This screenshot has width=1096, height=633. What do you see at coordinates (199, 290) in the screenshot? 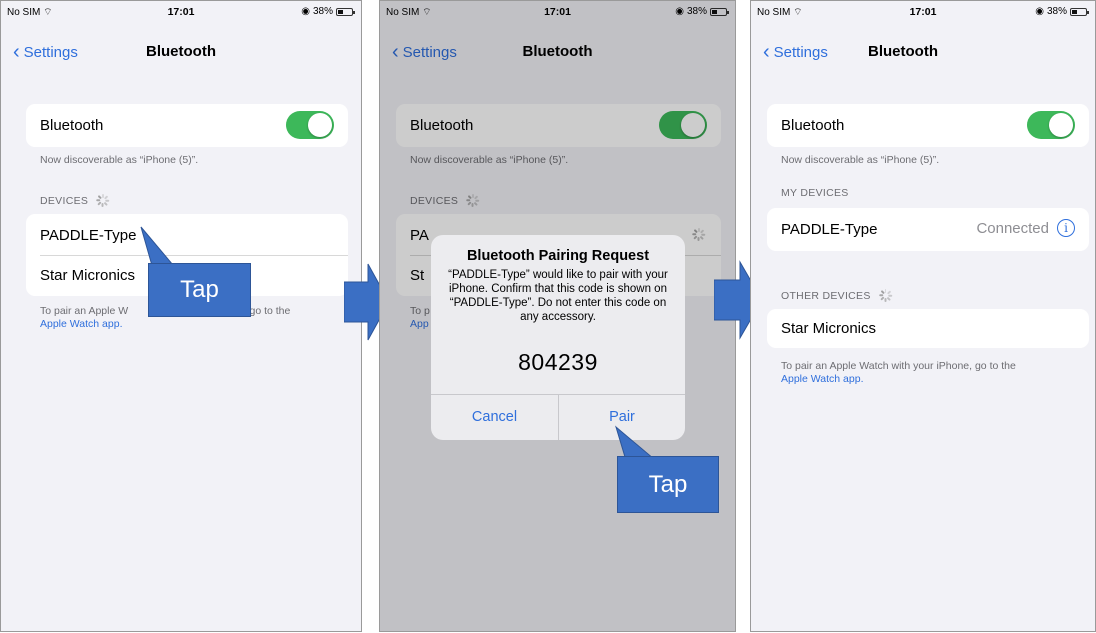
I see `tap-callout-1: Tap` at bounding box center [199, 290].